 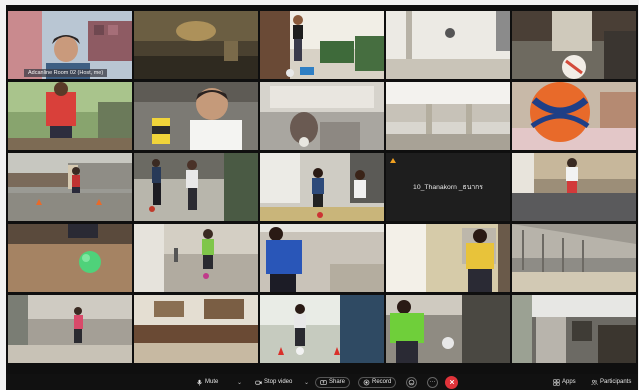 I want to click on share-button: Share, so click(x=333, y=382).